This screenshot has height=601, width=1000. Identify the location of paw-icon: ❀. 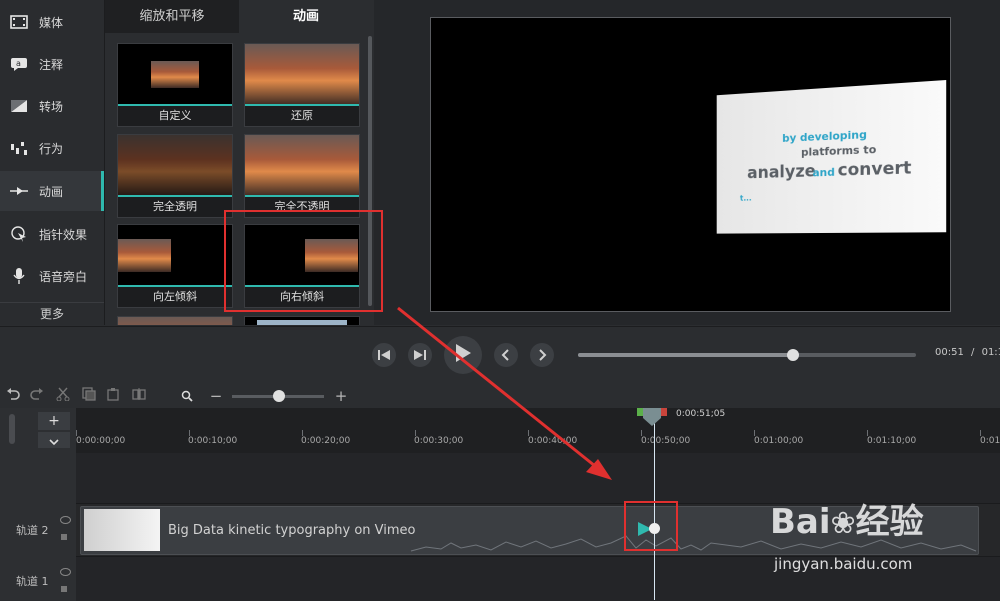
(843, 523).